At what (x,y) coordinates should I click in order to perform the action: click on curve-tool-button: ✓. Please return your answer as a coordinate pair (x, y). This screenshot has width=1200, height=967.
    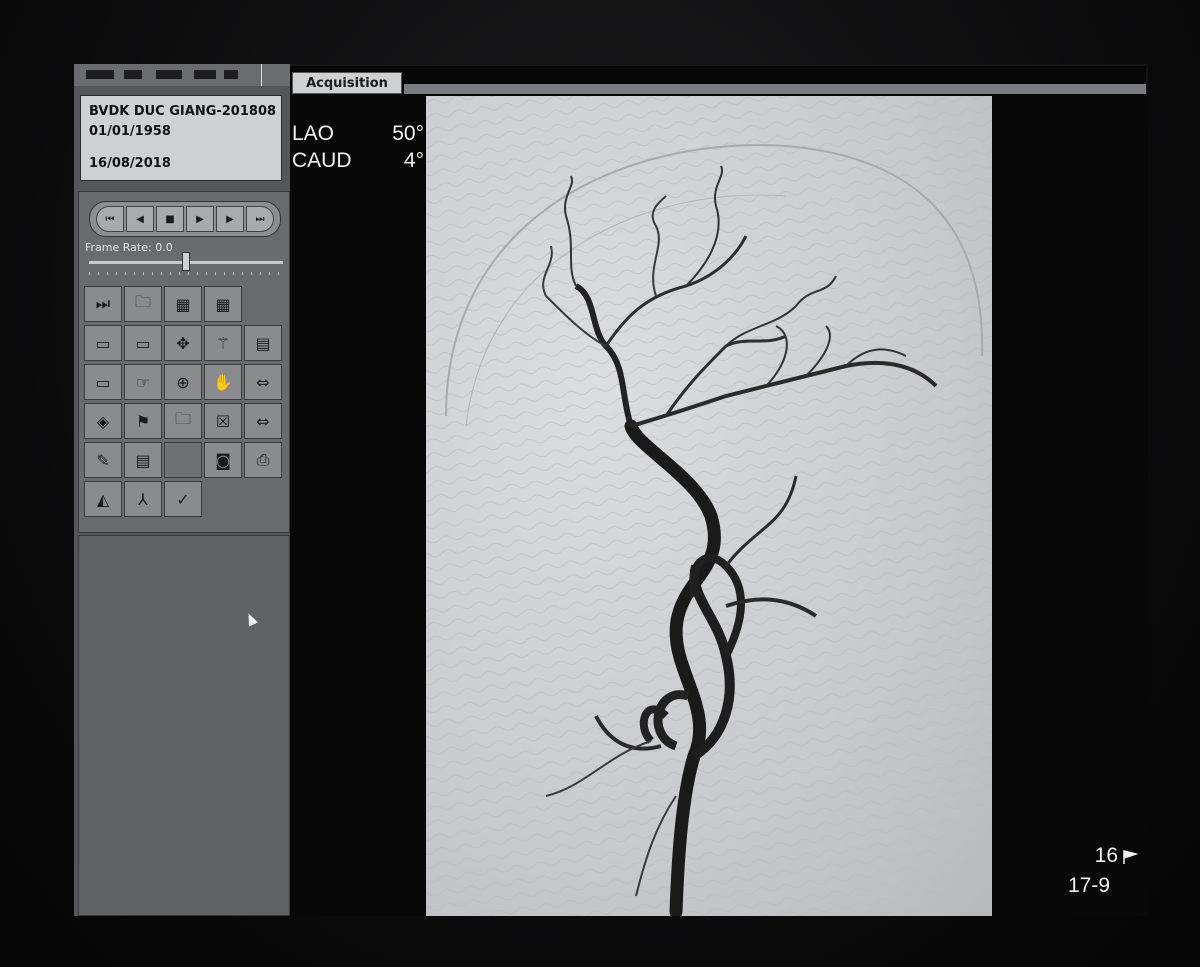
    Looking at the image, I should click on (183, 499).